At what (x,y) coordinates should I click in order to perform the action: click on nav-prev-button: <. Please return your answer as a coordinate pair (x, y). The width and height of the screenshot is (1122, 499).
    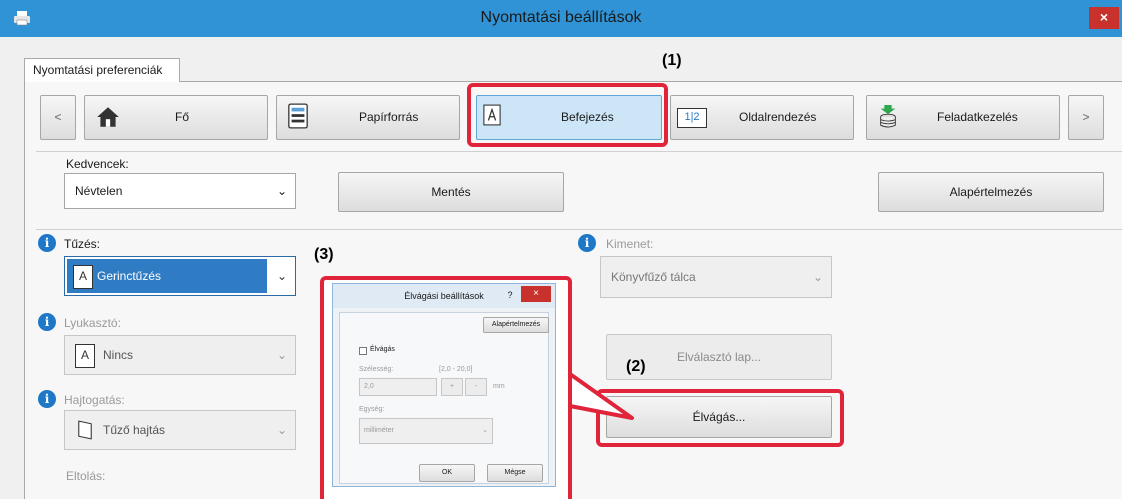
    Looking at the image, I should click on (58, 117).